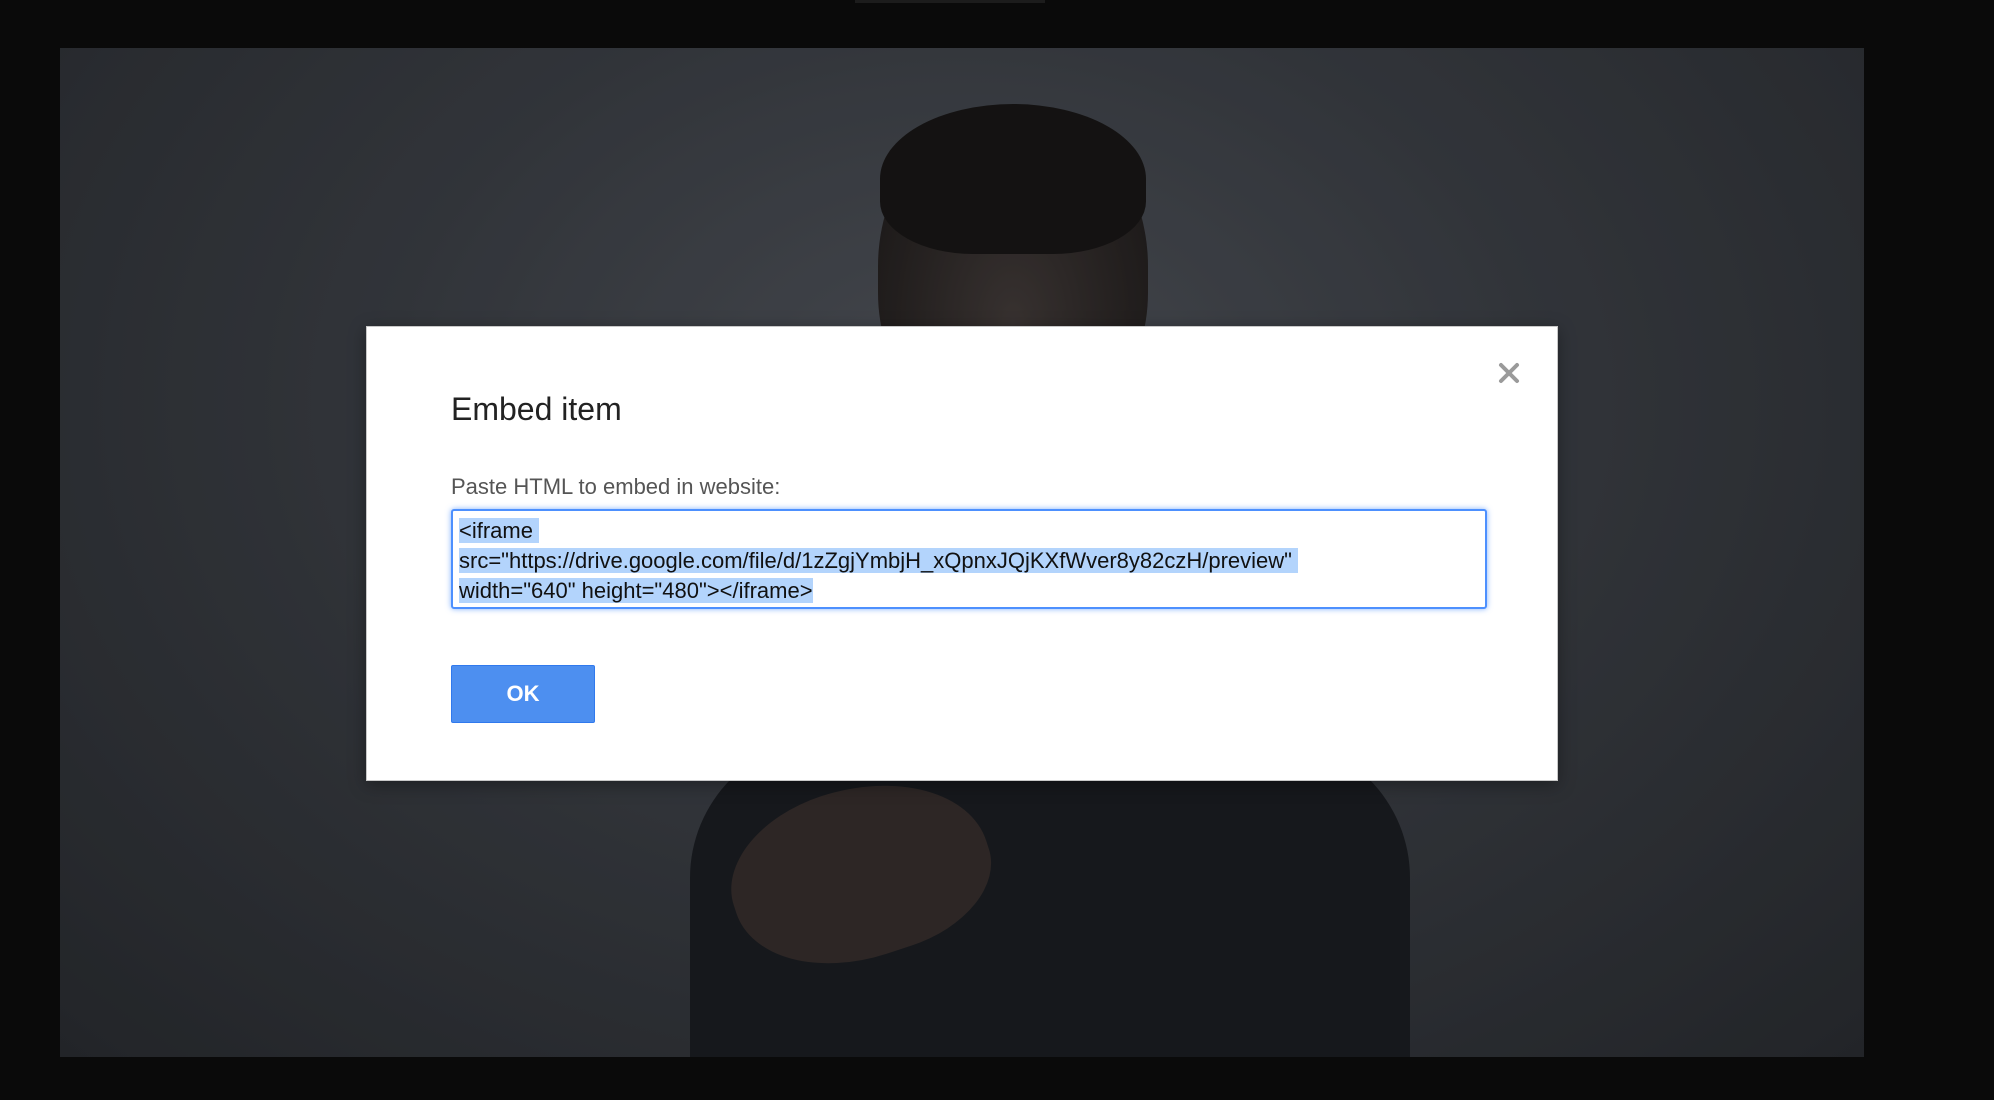  Describe the element at coordinates (523, 694) in the screenshot. I see `ok-button: OK` at that location.